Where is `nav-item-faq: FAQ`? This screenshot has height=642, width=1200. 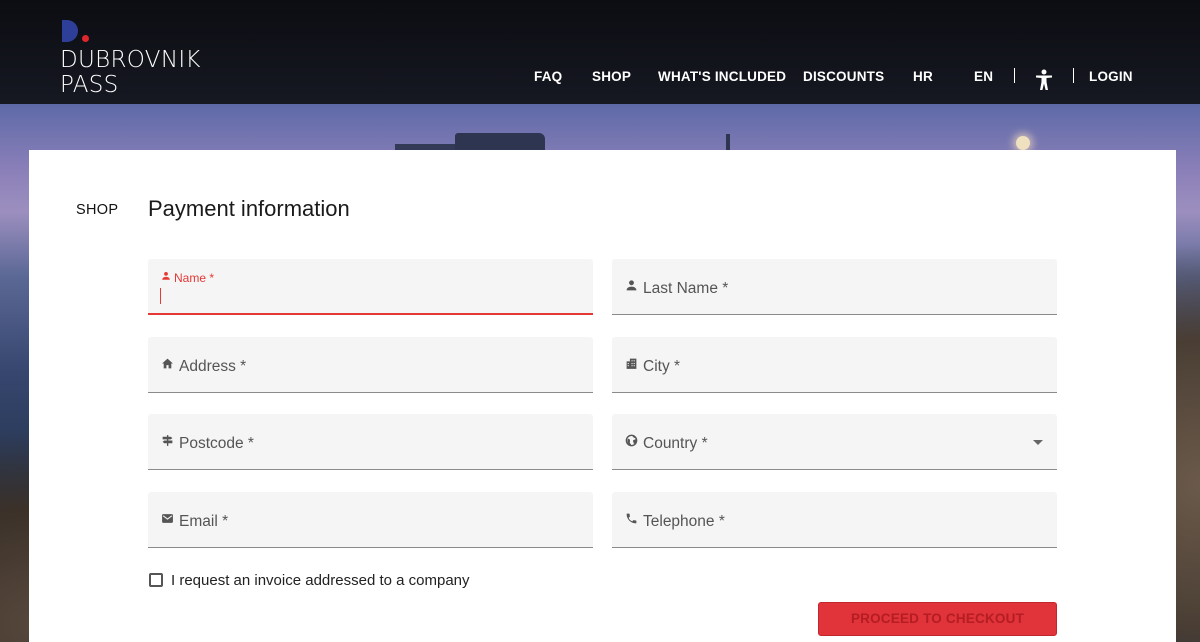 nav-item-faq: FAQ is located at coordinates (548, 77).